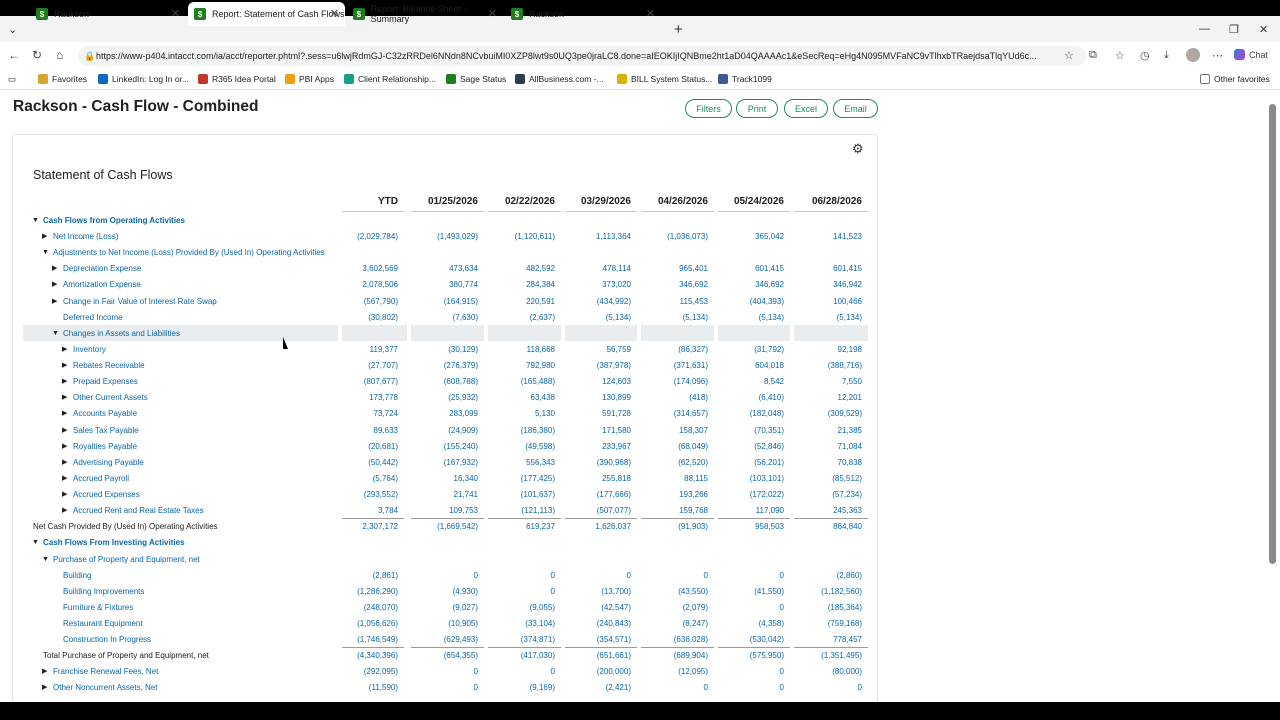  What do you see at coordinates (677, 608) in the screenshot?
I see `cell-value: (2,079)` at bounding box center [677, 608].